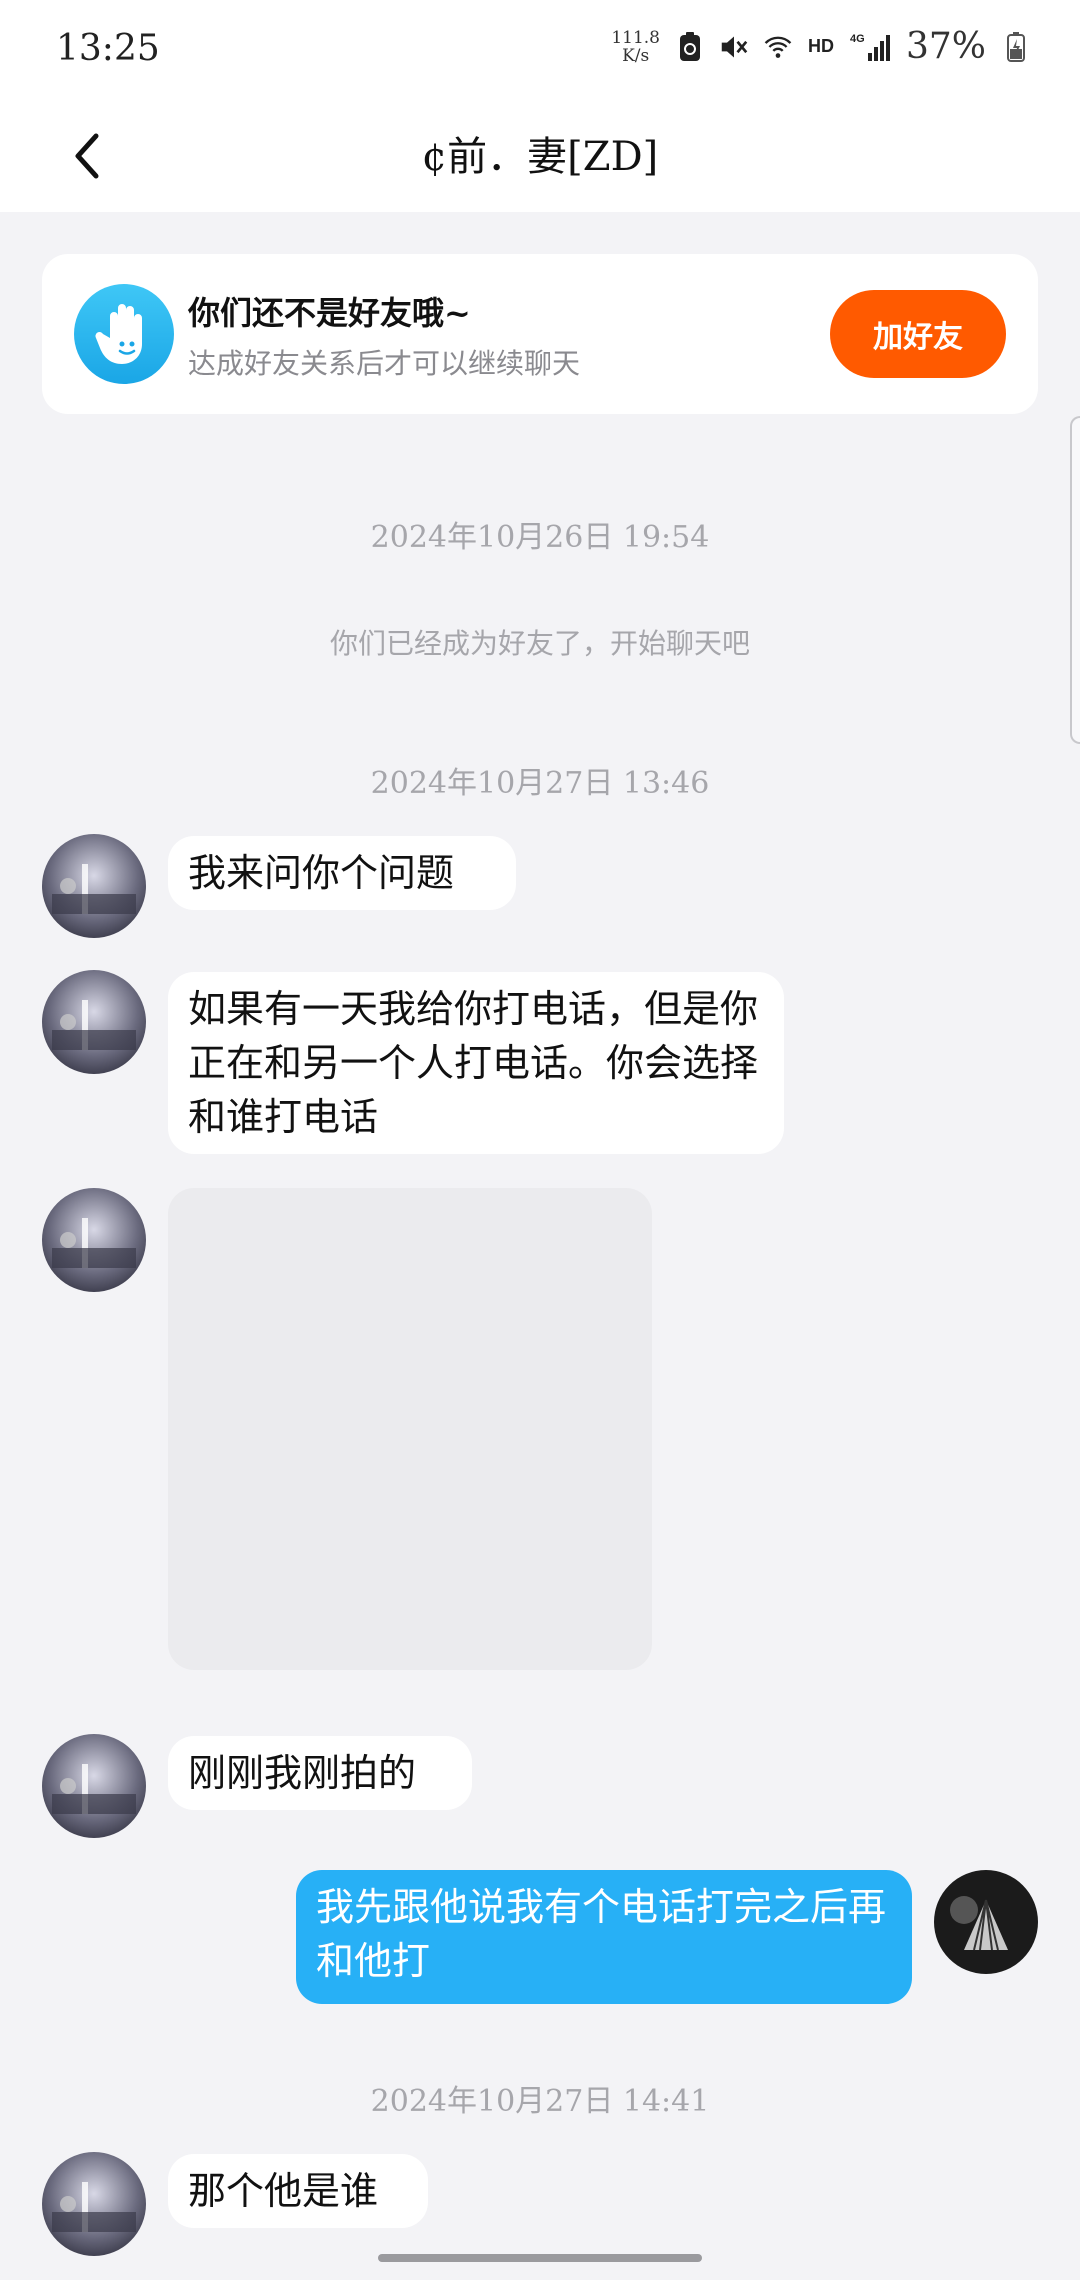 Image resolution: width=1080 pixels, height=2280 pixels. What do you see at coordinates (540, 2101) in the screenshot?
I see `timestamp: 2024年10月27日 14:41` at bounding box center [540, 2101].